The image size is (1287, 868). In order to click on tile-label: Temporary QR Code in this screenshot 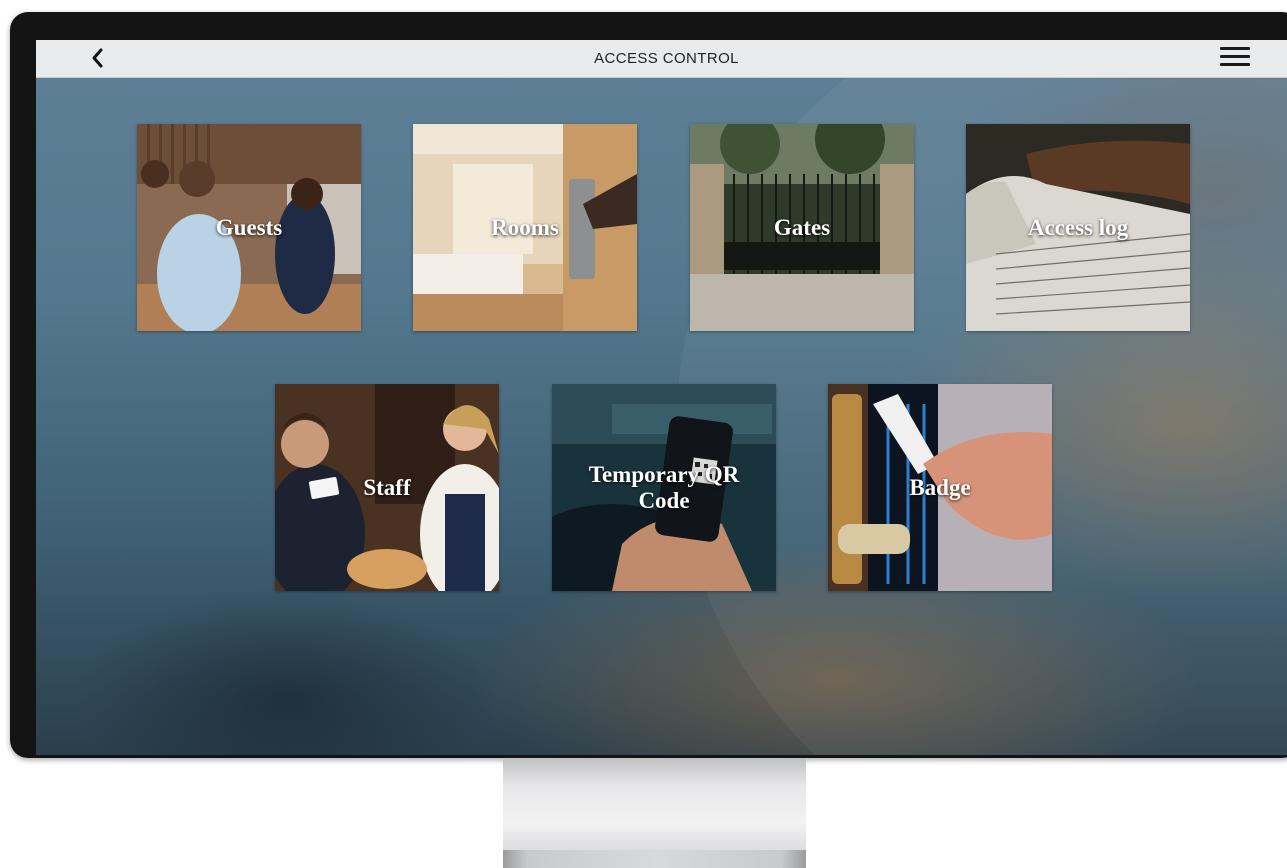, I will do `click(664, 487)`.